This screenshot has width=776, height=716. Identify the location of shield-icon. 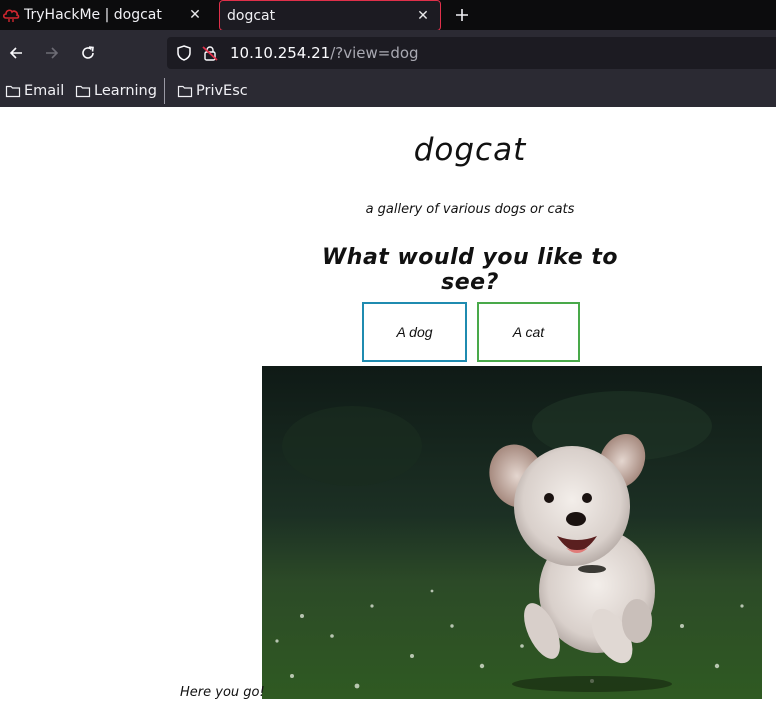
(184, 53).